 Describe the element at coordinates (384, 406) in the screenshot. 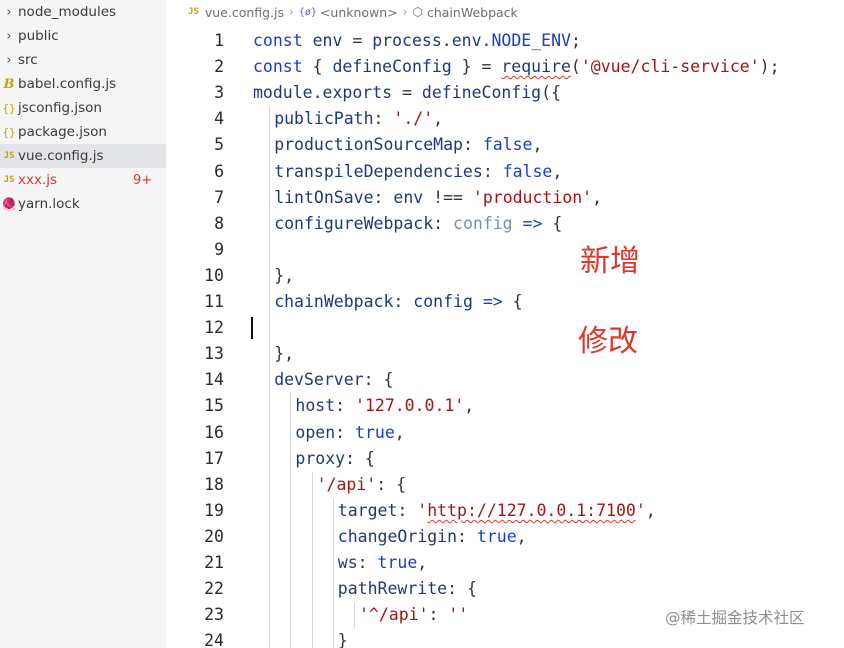

I see `code-text: host: '127.0.0.1',` at that location.